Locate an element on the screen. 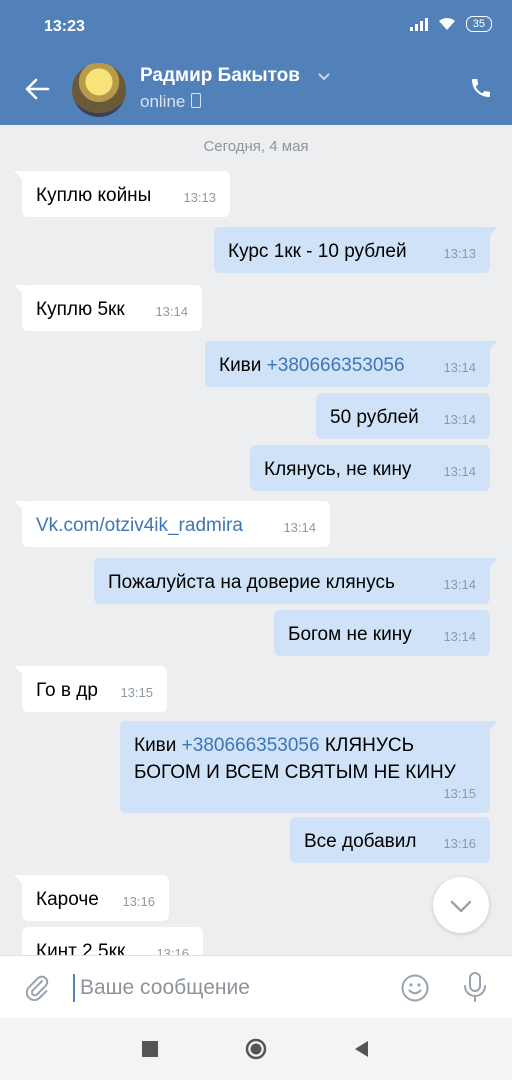  message-text-suffix: КЛЯНУСЬ is located at coordinates (367, 745).